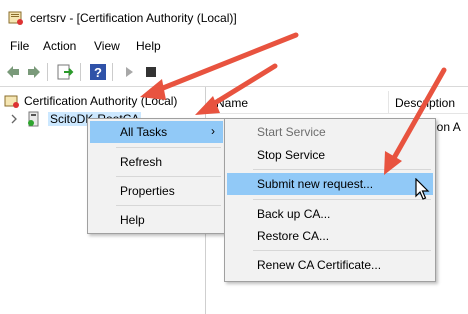 This screenshot has width=468, height=314. What do you see at coordinates (65, 72) in the screenshot?
I see `export-list-icon` at bounding box center [65, 72].